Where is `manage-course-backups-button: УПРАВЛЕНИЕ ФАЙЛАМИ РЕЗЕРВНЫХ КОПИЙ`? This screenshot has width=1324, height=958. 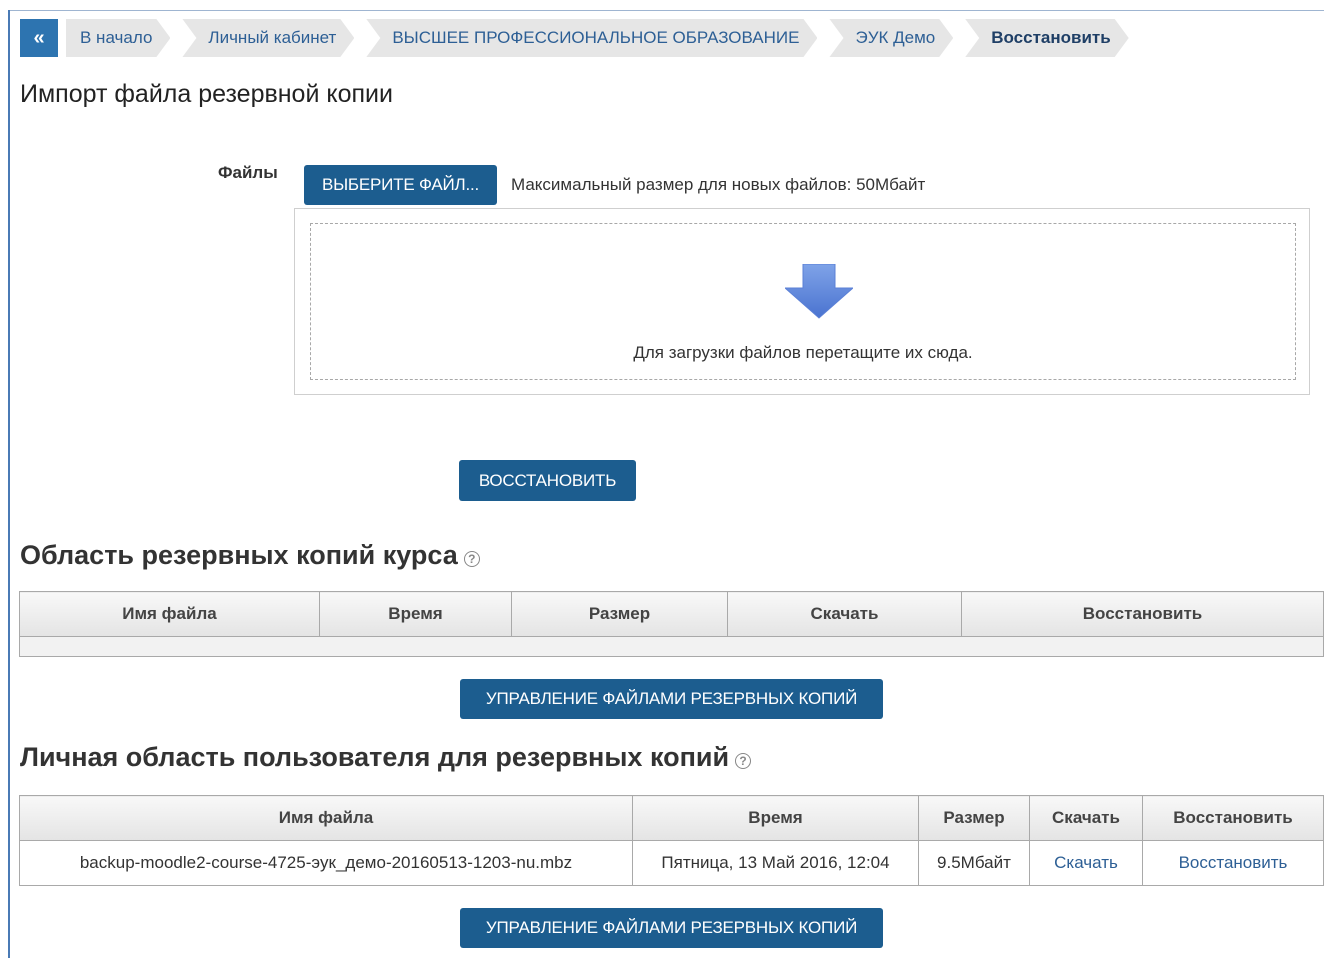 manage-course-backups-button: УПРАВЛЕНИЕ ФАЙЛАМИ РЕЗЕРВНЫХ КОПИЙ is located at coordinates (671, 699).